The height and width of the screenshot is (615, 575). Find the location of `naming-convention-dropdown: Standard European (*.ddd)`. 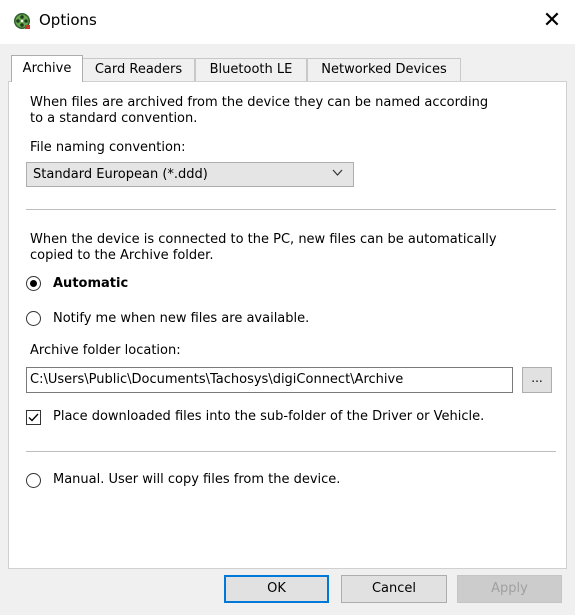

naming-convention-dropdown: Standard European (*.ddd) is located at coordinates (190, 174).